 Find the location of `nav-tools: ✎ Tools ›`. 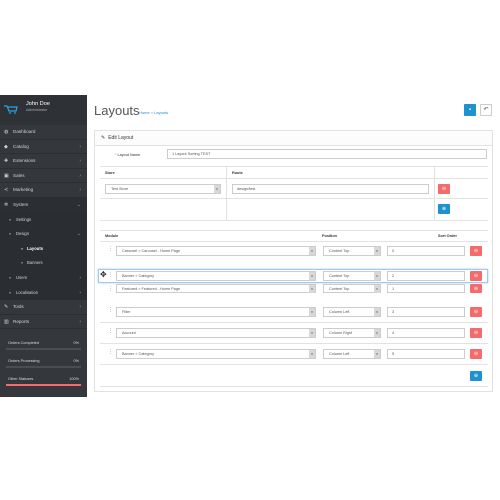

nav-tools: ✎ Tools › is located at coordinates (43, 307).